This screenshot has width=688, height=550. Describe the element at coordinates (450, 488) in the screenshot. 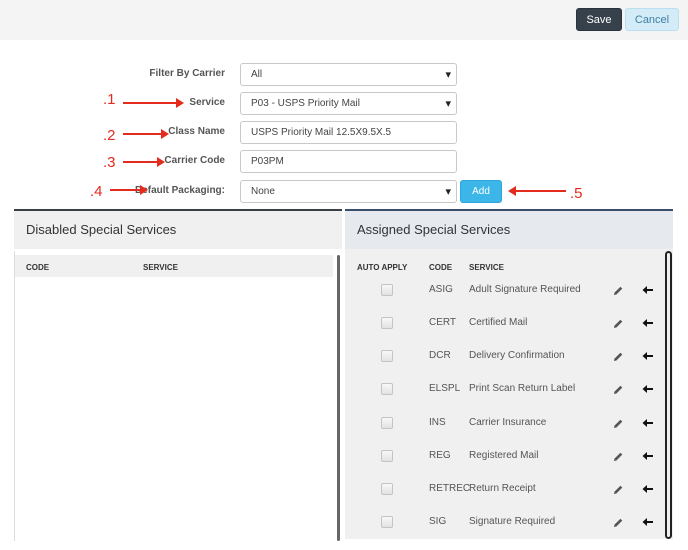

I see `row-code: RETREC` at that location.